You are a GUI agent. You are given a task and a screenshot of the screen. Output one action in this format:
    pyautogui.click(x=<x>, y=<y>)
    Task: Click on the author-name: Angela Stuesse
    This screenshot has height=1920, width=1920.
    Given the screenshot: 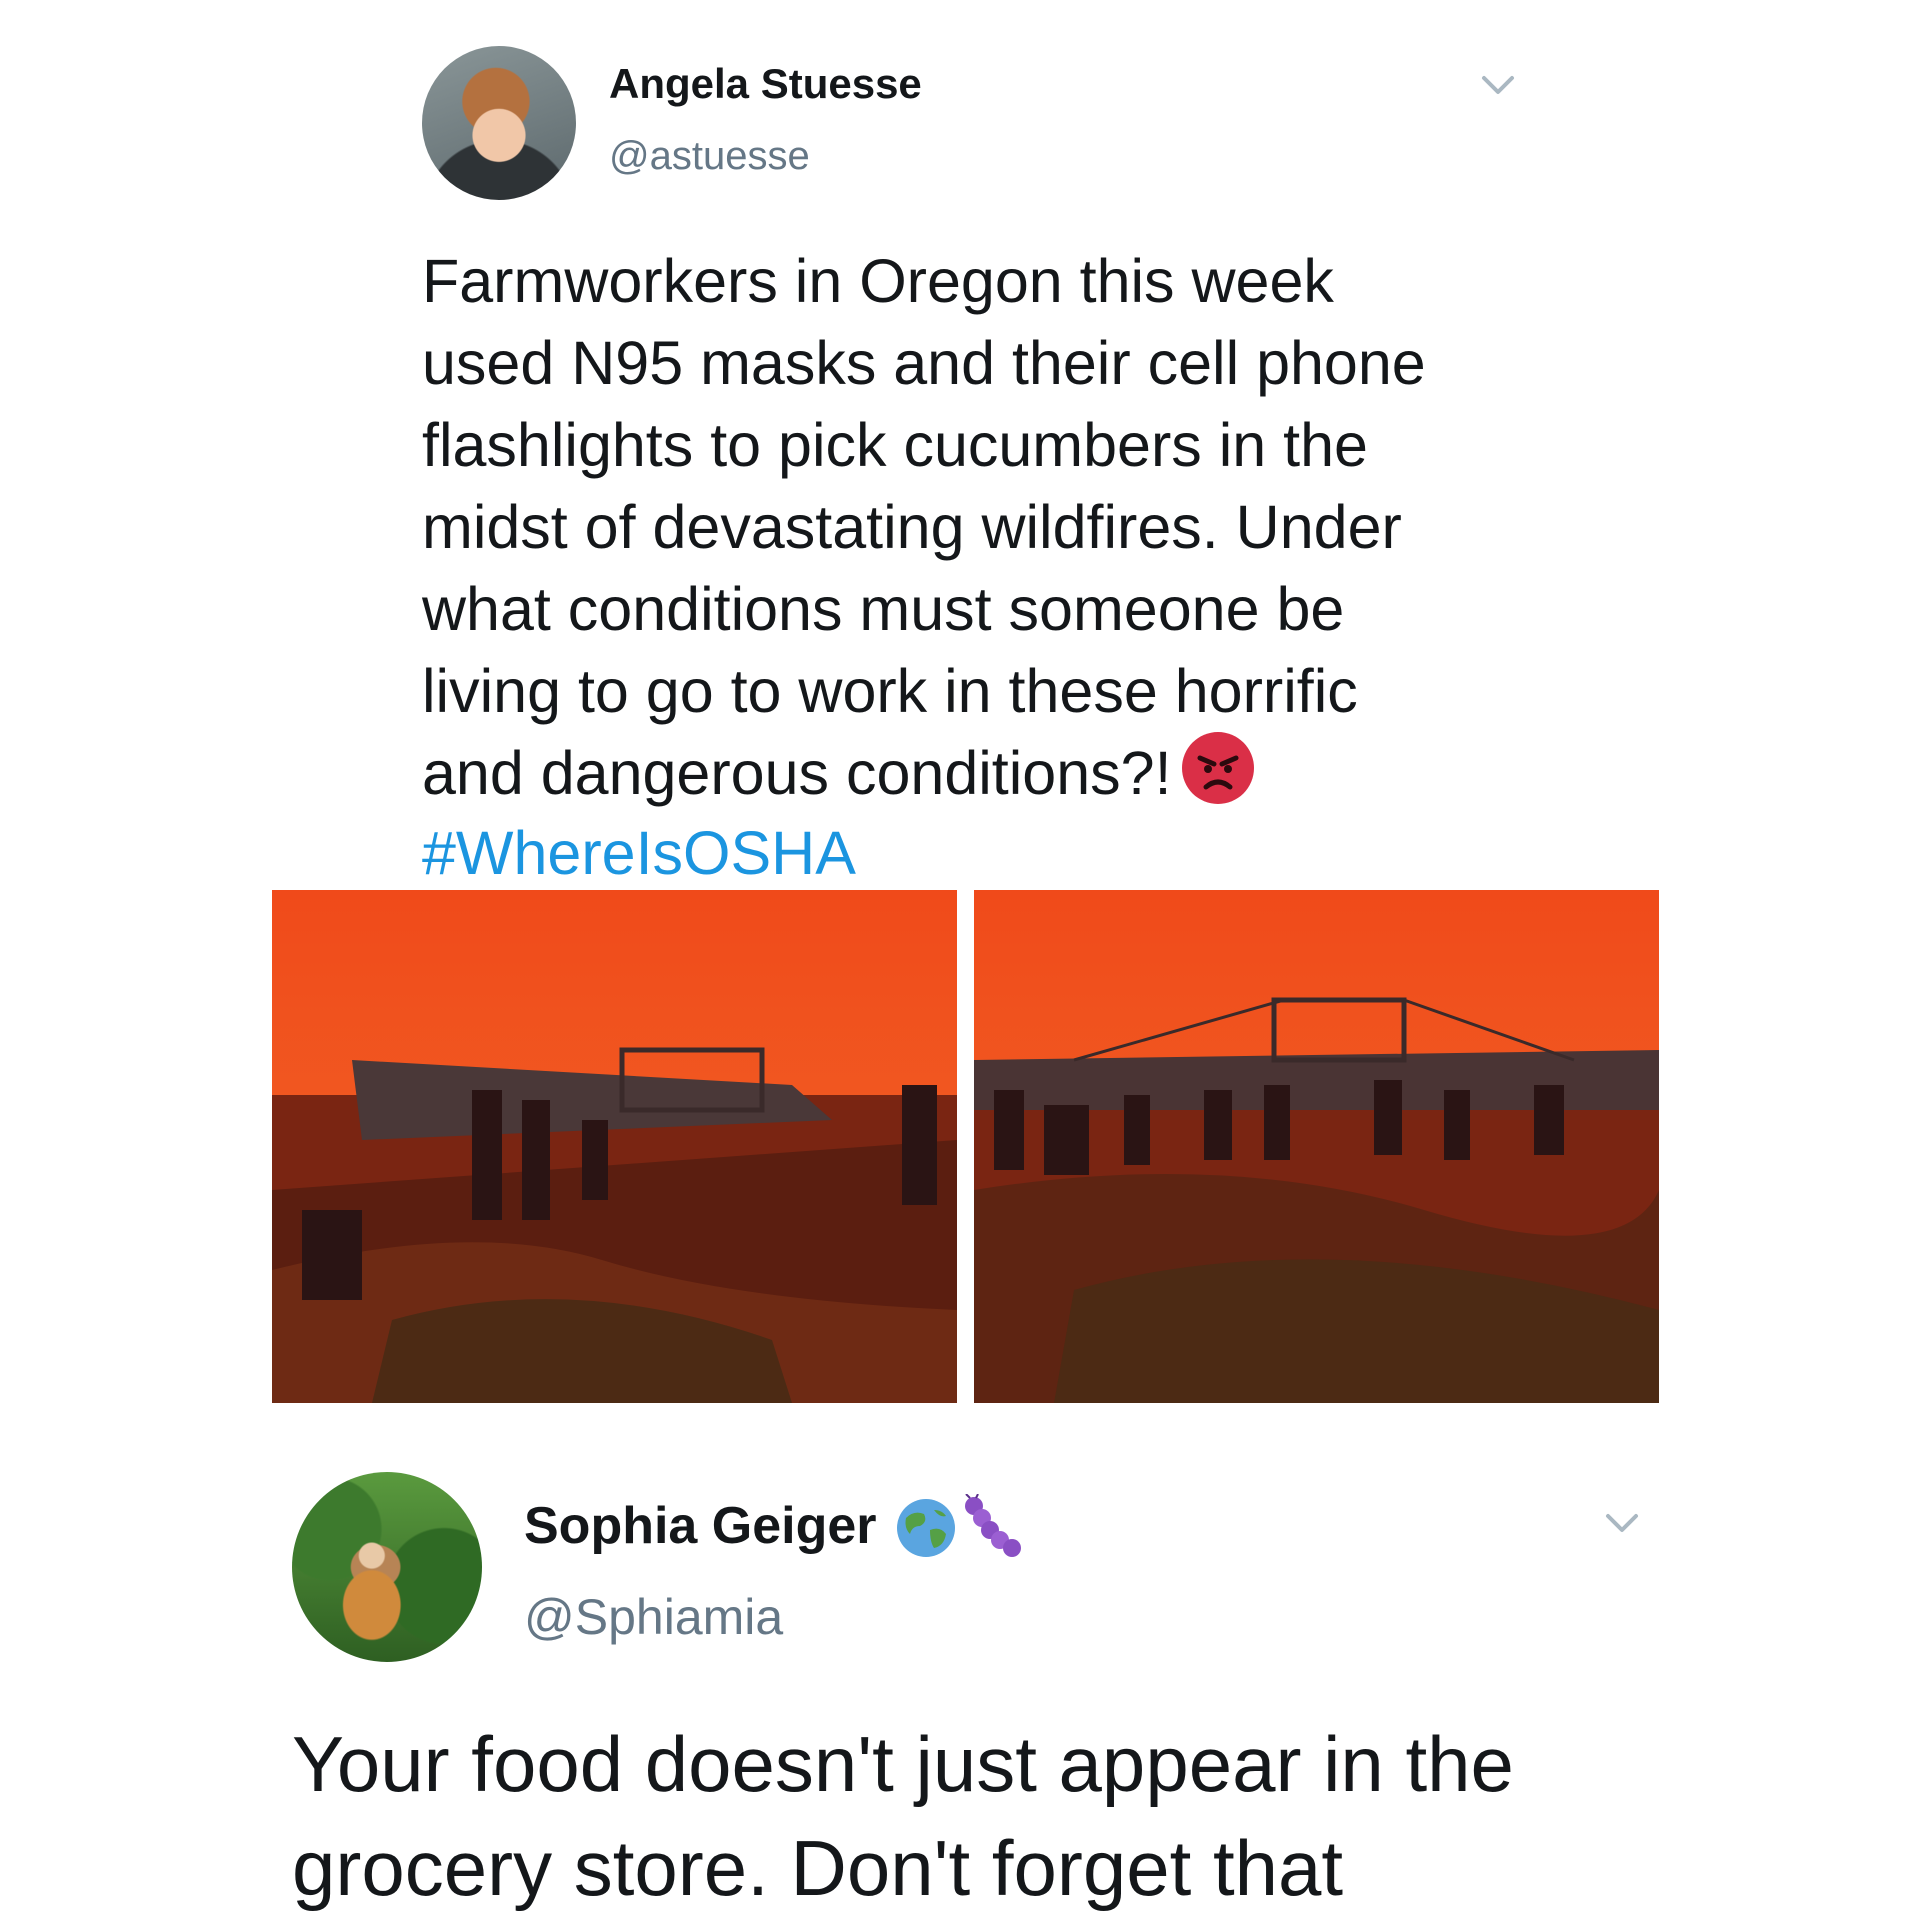 What is the action you would take?
    pyautogui.click(x=765, y=84)
    